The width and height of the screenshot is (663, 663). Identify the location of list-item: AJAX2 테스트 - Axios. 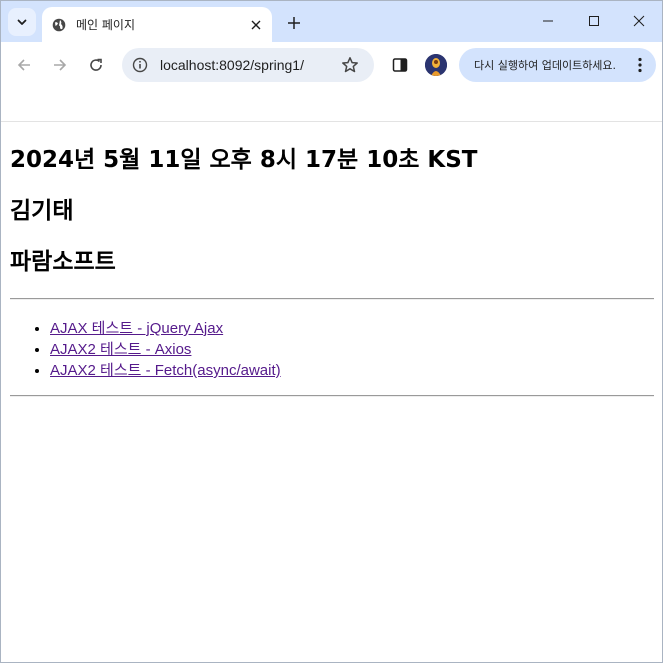
(165, 349).